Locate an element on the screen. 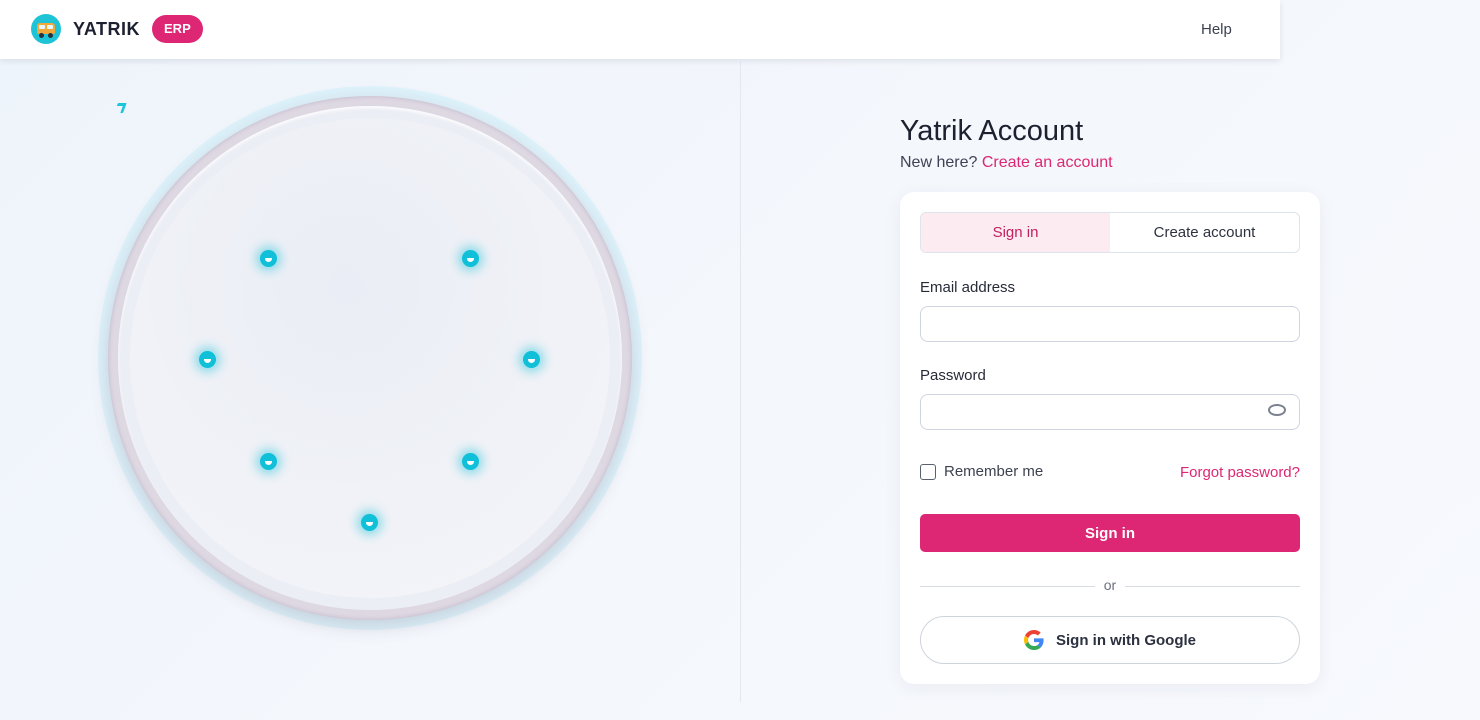 This screenshot has width=1480, height=720. email-label: Email address is located at coordinates (968, 287).